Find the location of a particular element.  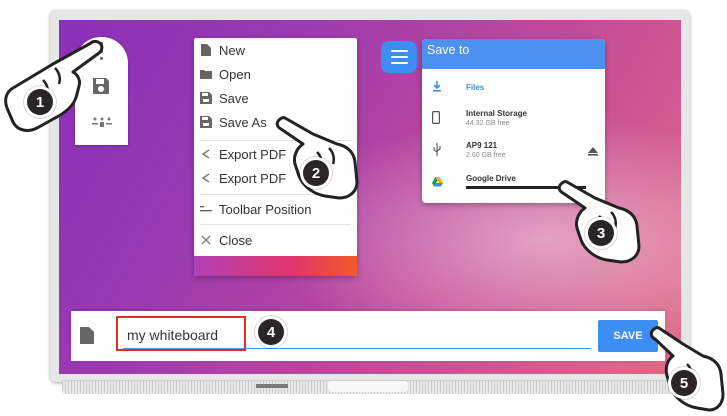

menu-brand-strip is located at coordinates (275, 266).